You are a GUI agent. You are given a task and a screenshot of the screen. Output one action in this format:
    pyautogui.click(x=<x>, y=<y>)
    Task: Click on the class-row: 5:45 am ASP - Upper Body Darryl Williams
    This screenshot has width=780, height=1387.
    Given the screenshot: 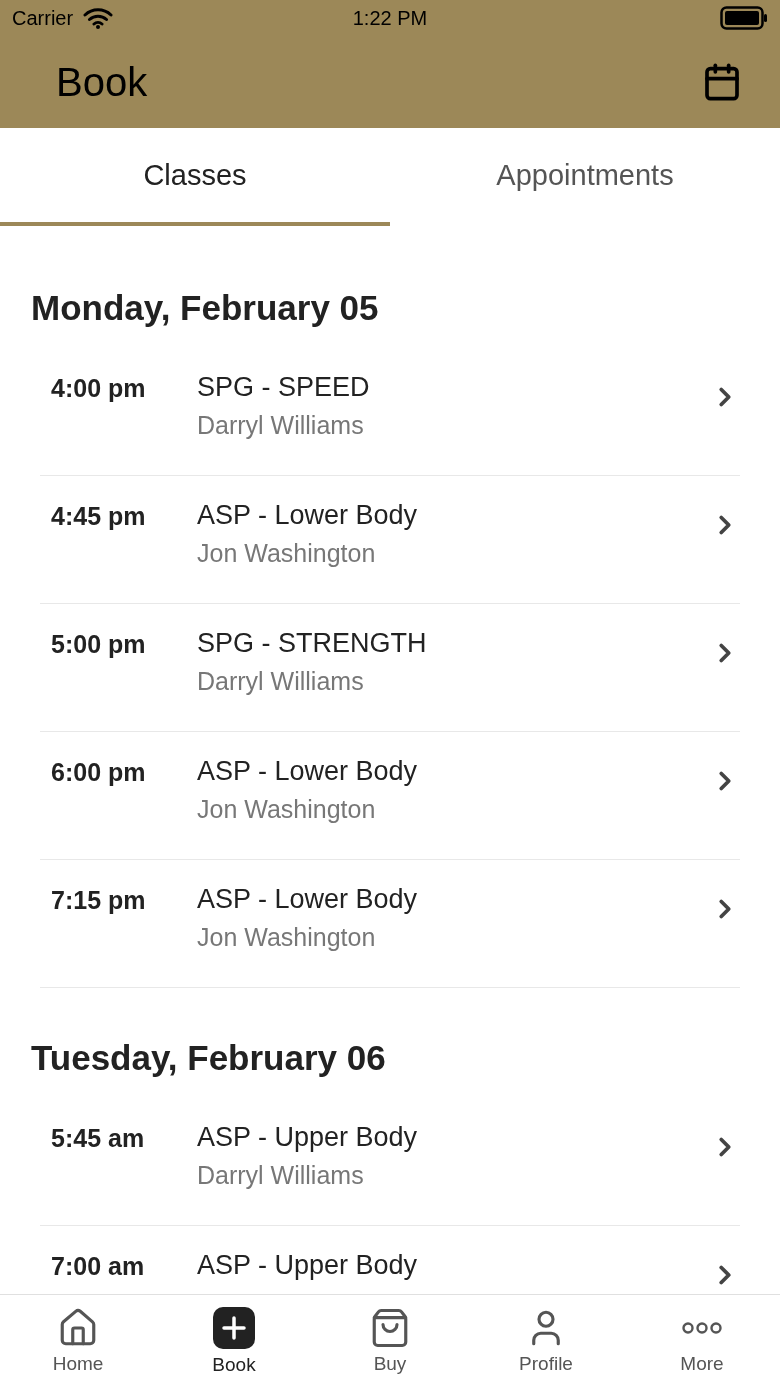 What is the action you would take?
    pyautogui.click(x=390, y=1162)
    